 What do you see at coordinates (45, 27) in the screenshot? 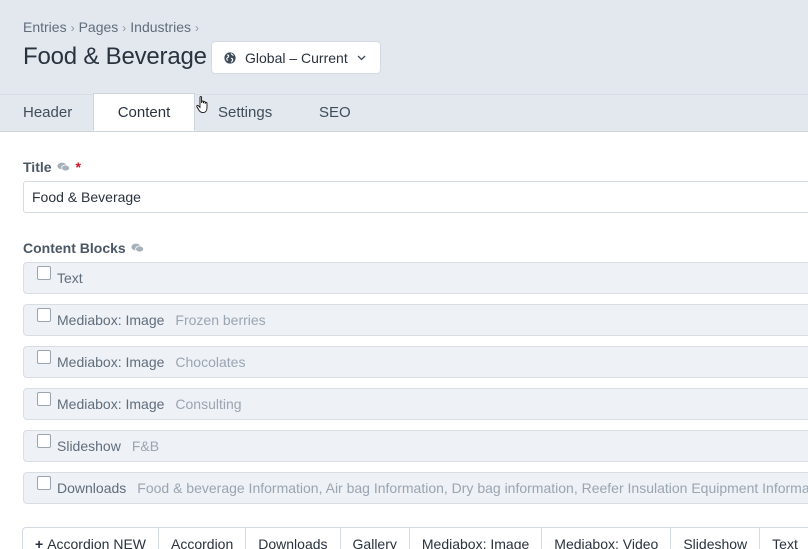
I see `breadcrumb-entries: Entries` at bounding box center [45, 27].